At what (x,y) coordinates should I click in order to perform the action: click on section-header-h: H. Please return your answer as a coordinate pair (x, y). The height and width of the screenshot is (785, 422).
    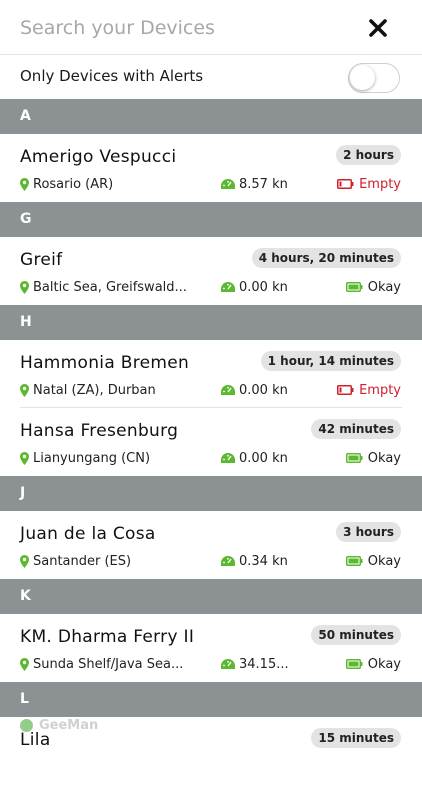
    Looking at the image, I should click on (211, 322).